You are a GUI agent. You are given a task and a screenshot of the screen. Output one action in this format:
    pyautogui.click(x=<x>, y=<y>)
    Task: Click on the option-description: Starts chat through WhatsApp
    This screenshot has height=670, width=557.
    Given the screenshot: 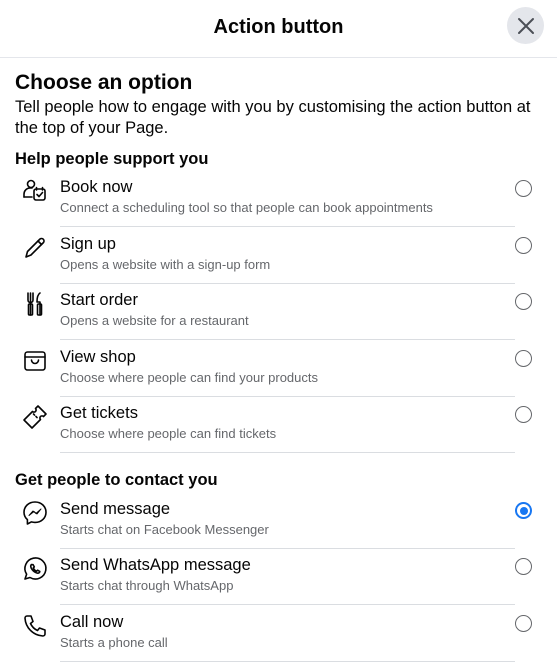 What is the action you would take?
    pyautogui.click(x=147, y=585)
    